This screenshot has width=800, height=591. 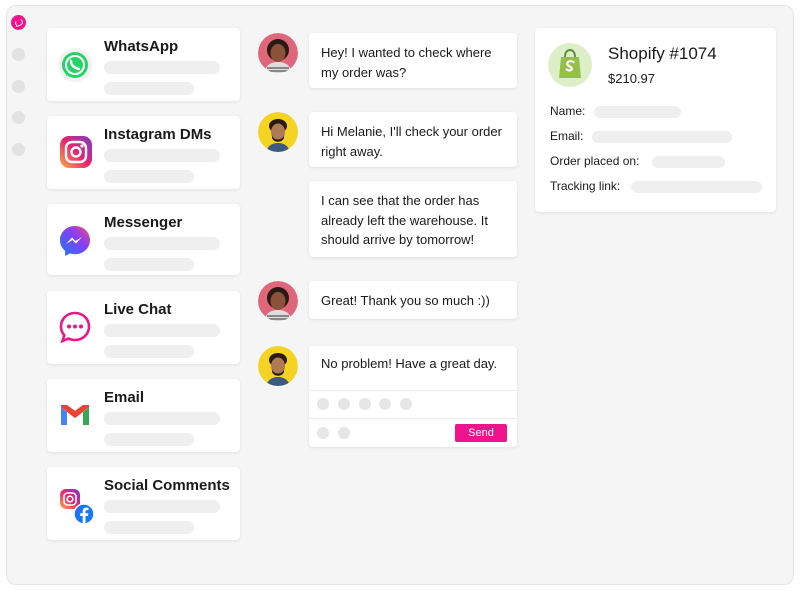 I want to click on channel-name: Email, so click(x=124, y=397).